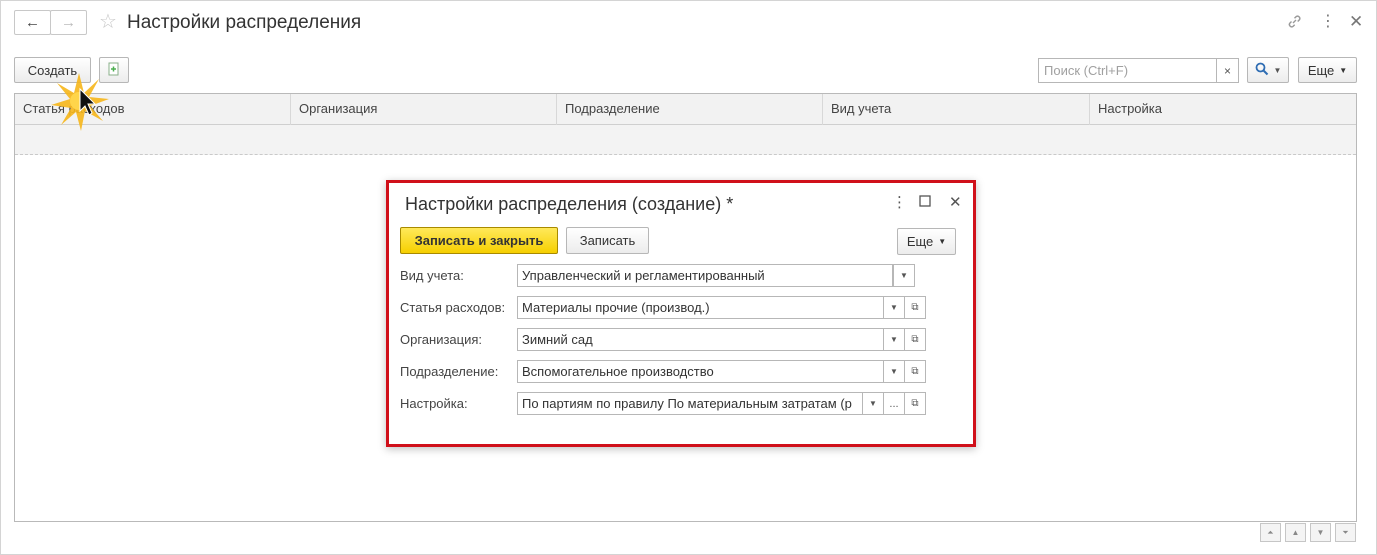 This screenshot has height=555, width=1377. I want to click on column-header-department: Подразделение, so click(690, 109).